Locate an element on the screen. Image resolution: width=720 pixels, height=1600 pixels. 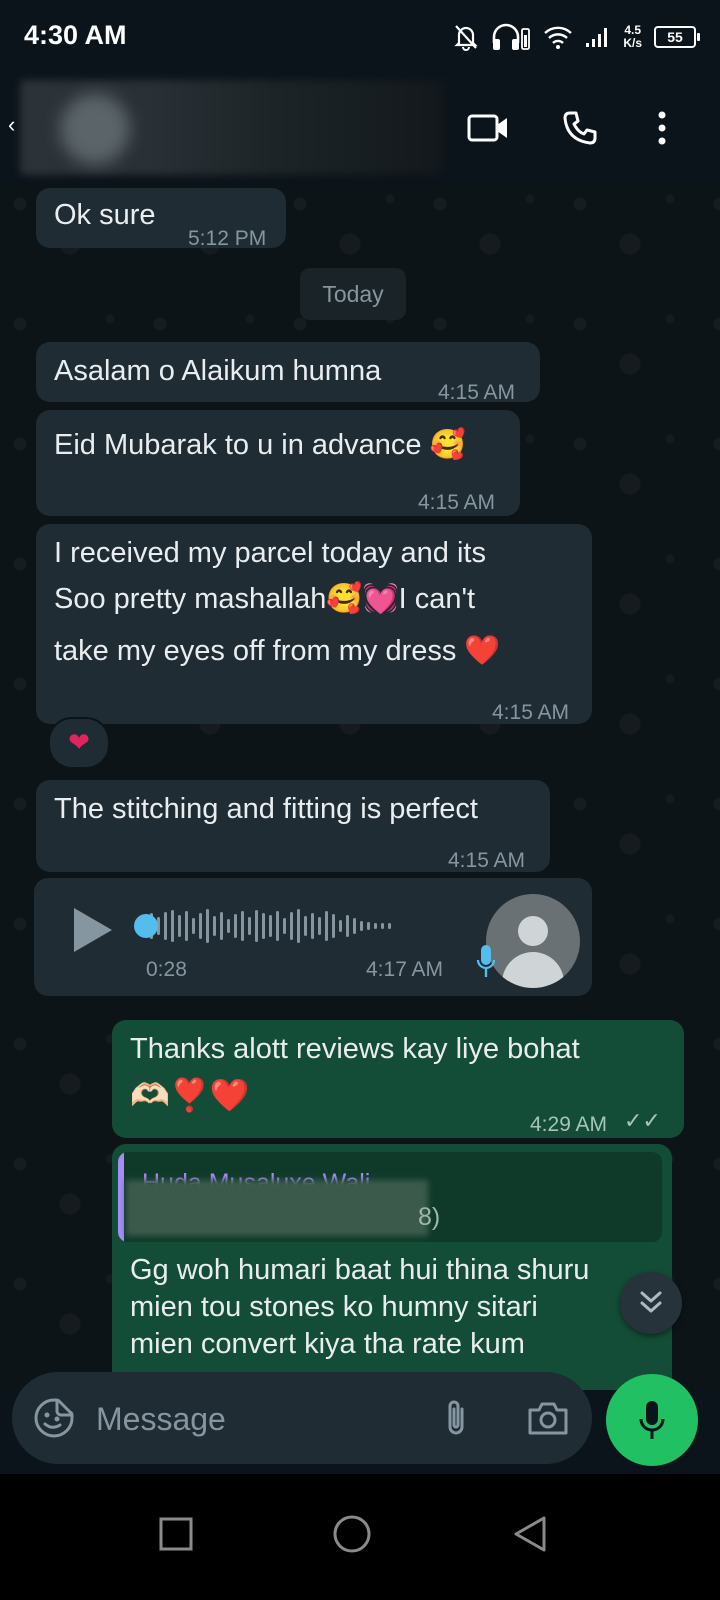
play-icon is located at coordinates (93, 930).